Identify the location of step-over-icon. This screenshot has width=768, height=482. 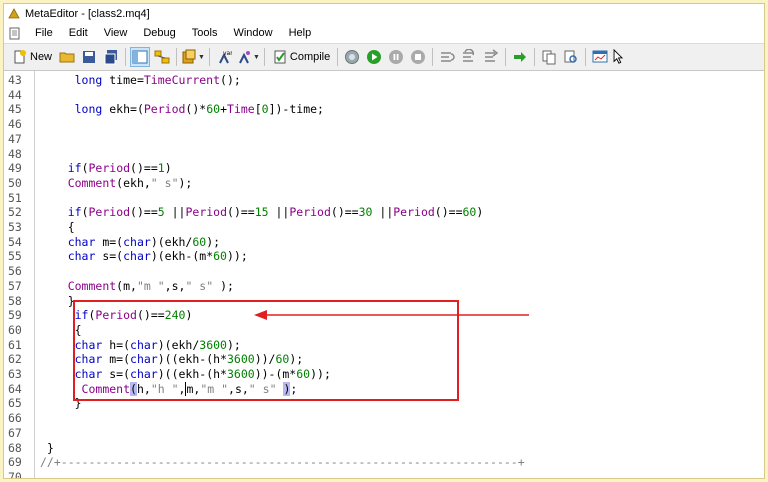
(469, 55).